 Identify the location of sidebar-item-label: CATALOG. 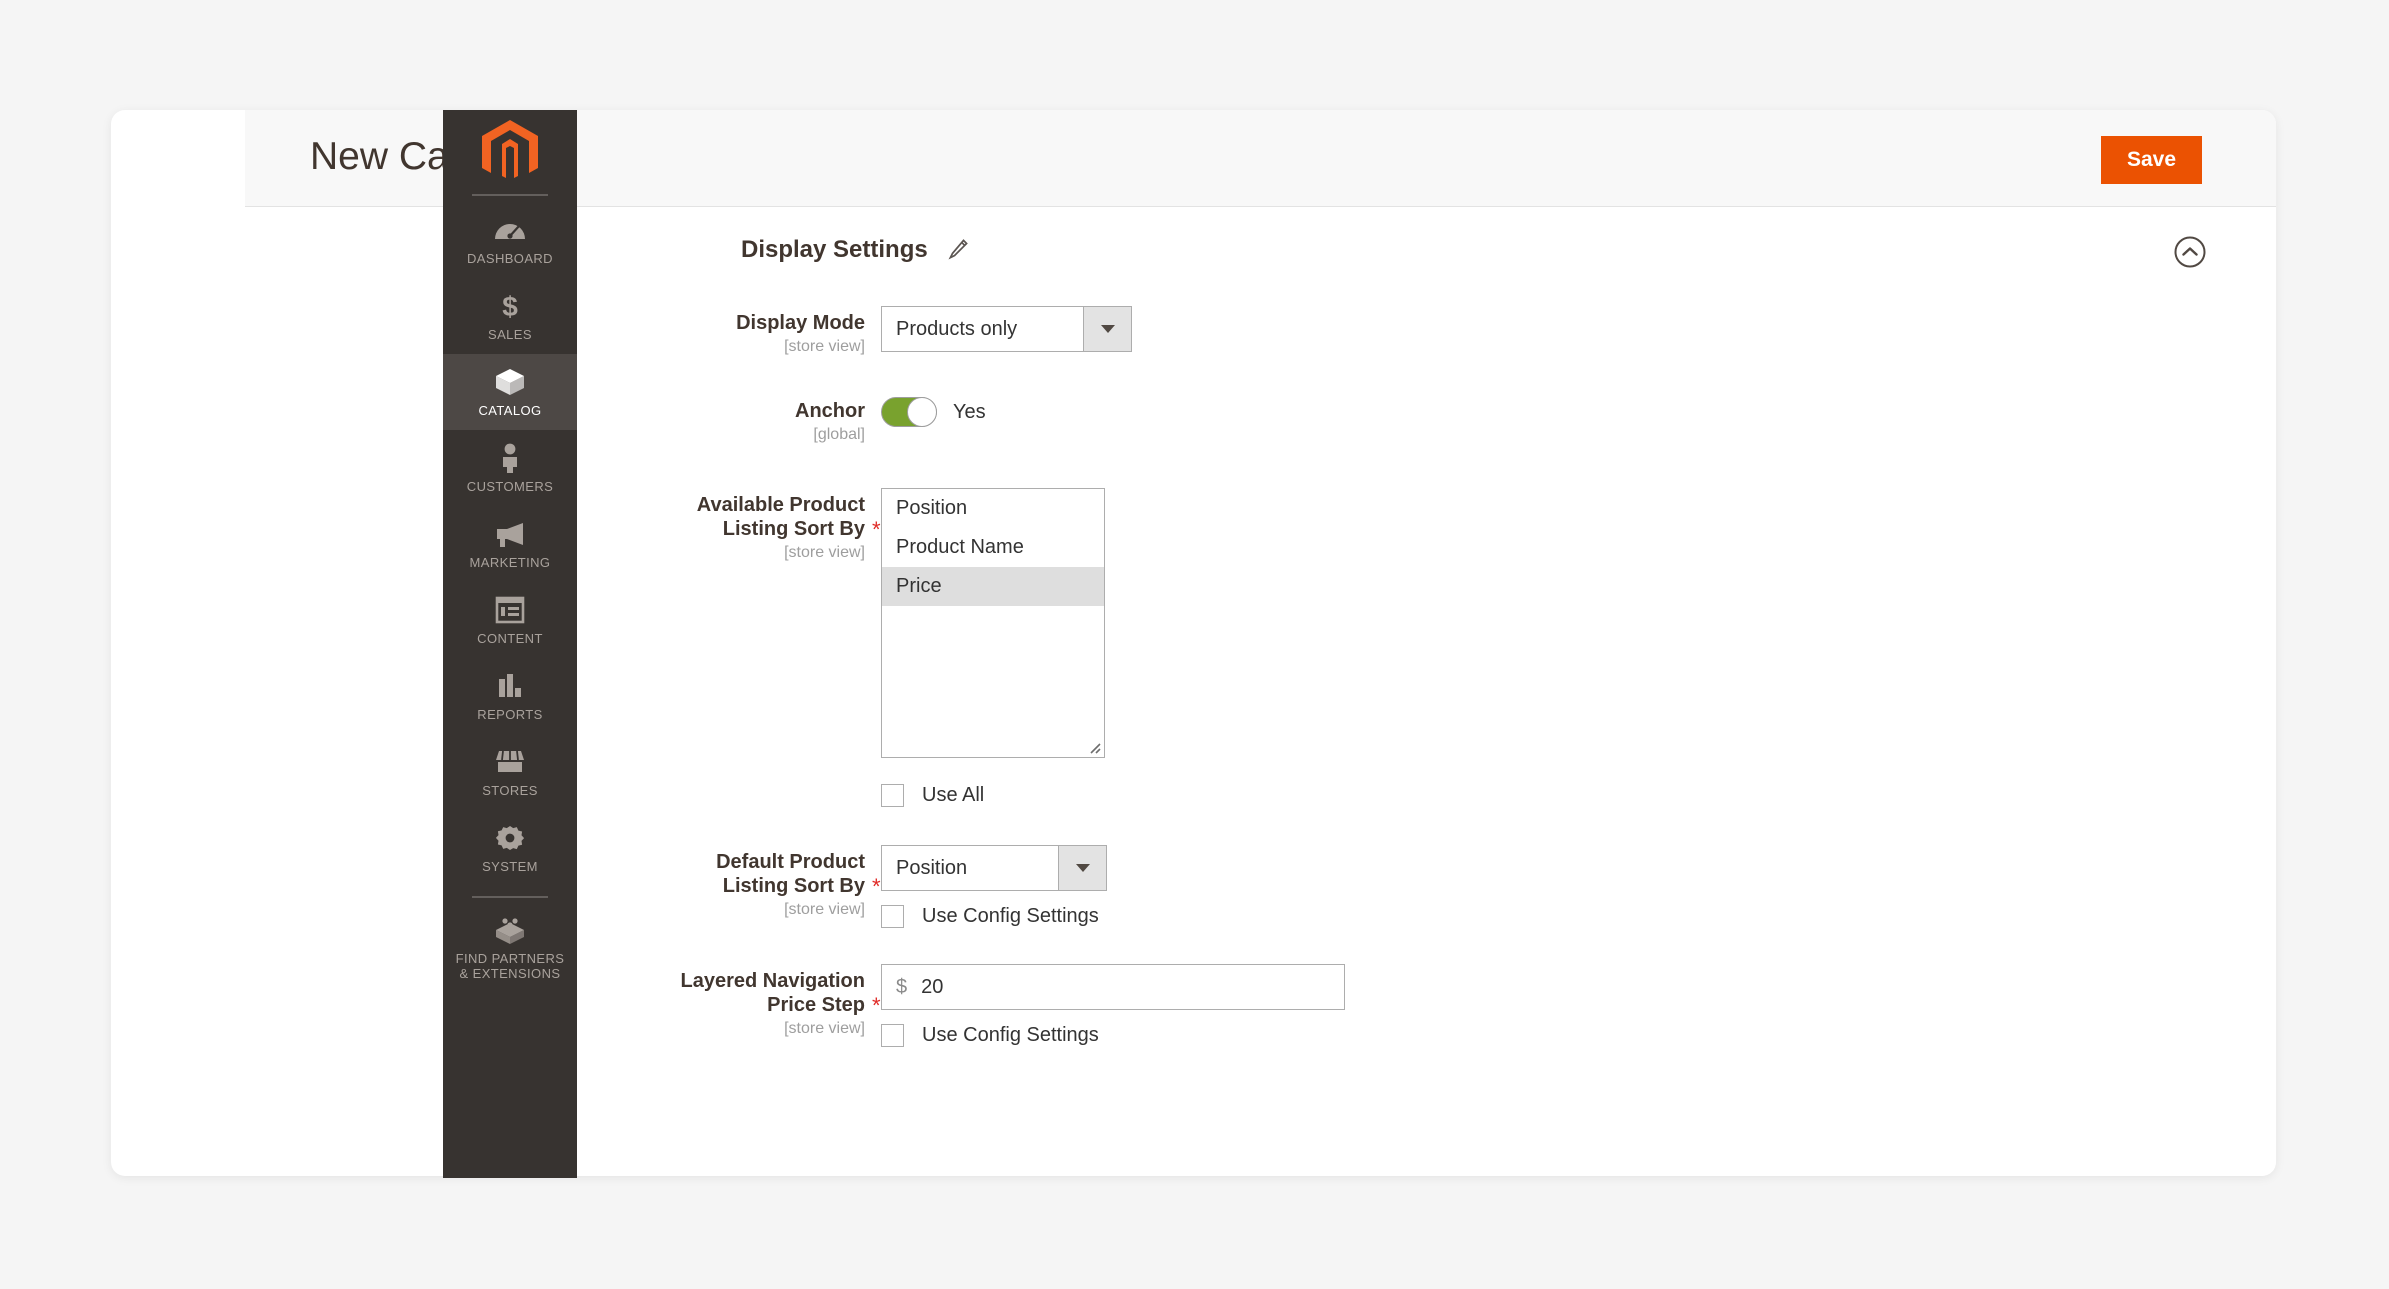
(510, 410).